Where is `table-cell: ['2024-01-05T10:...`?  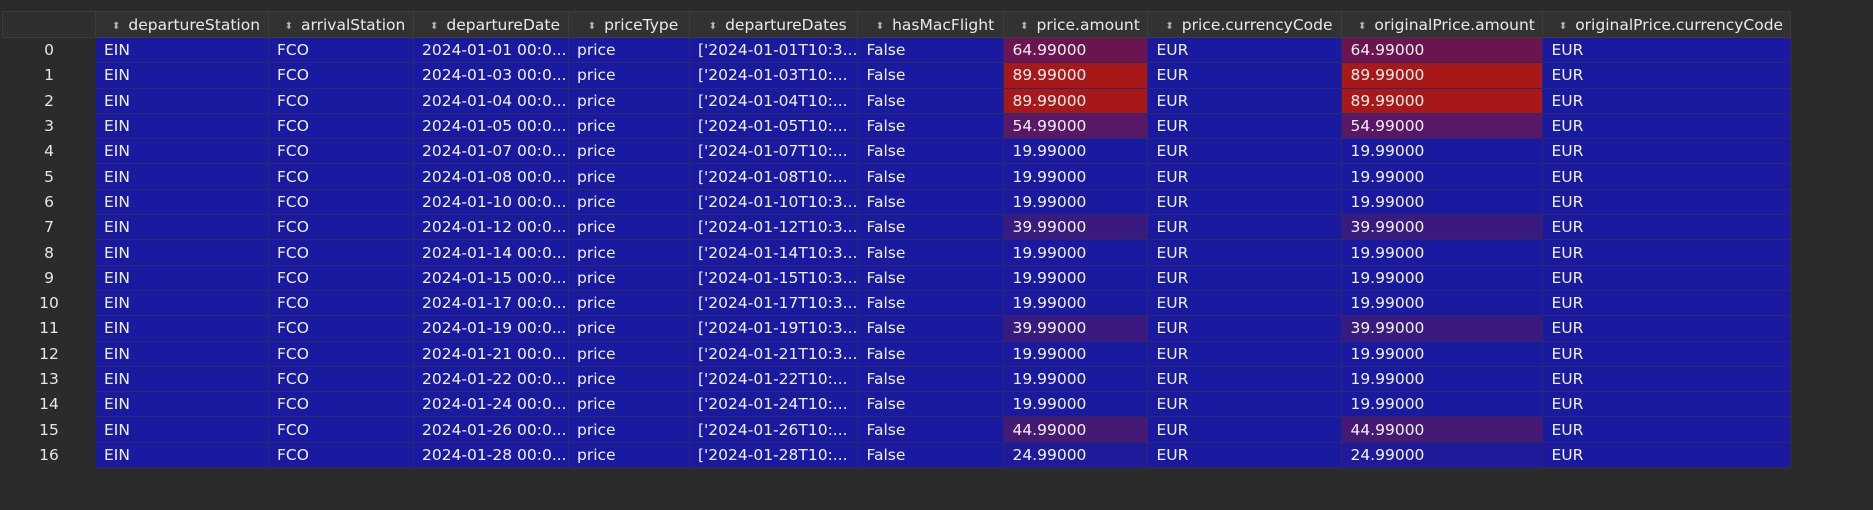
table-cell: ['2024-01-05T10:... is located at coordinates (773, 126).